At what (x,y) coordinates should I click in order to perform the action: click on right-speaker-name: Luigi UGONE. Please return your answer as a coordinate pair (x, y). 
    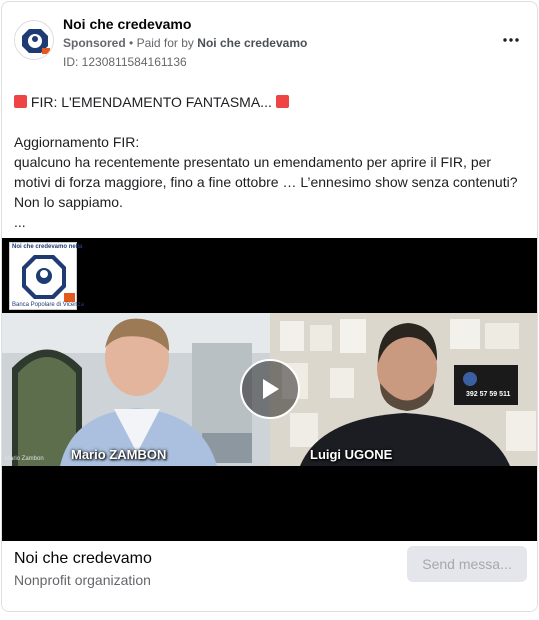
    Looking at the image, I should click on (351, 454).